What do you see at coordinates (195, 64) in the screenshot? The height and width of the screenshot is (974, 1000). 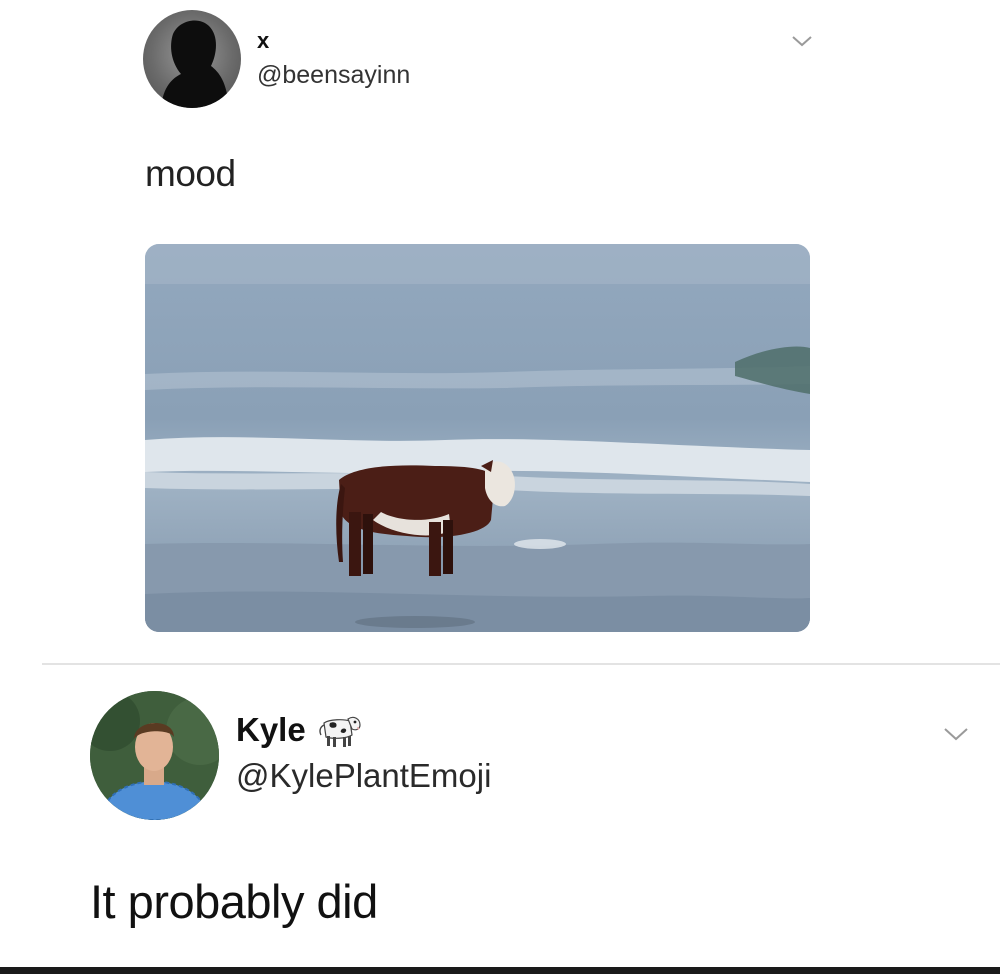 I see `silhouette-avatar-image` at bounding box center [195, 64].